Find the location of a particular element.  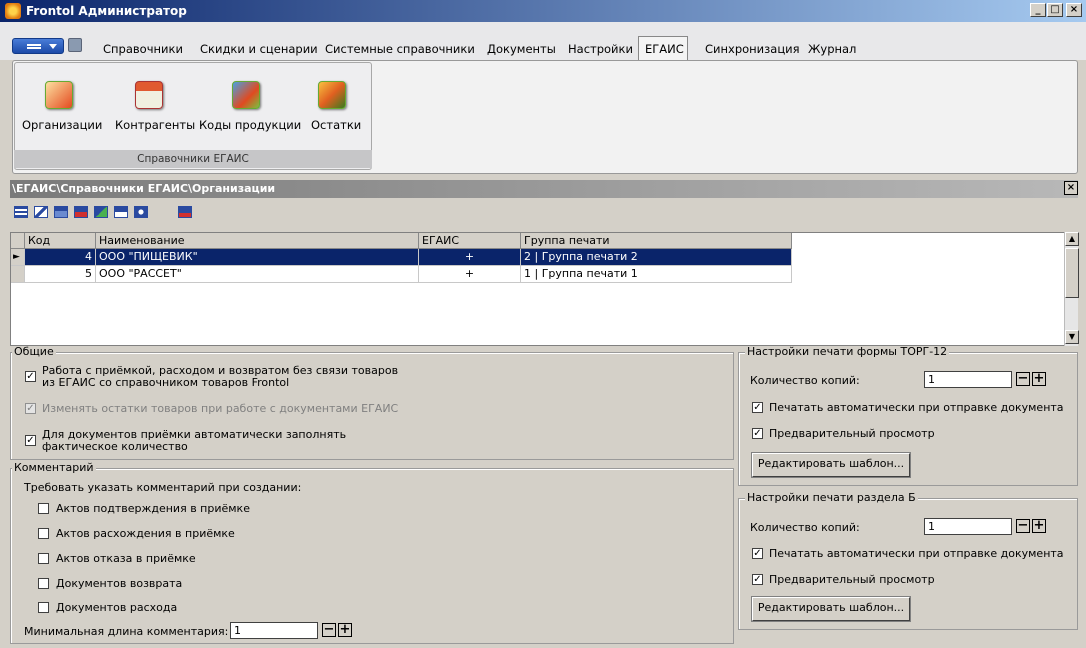

menu-item-egais: ЕГАИС is located at coordinates (664, 49).